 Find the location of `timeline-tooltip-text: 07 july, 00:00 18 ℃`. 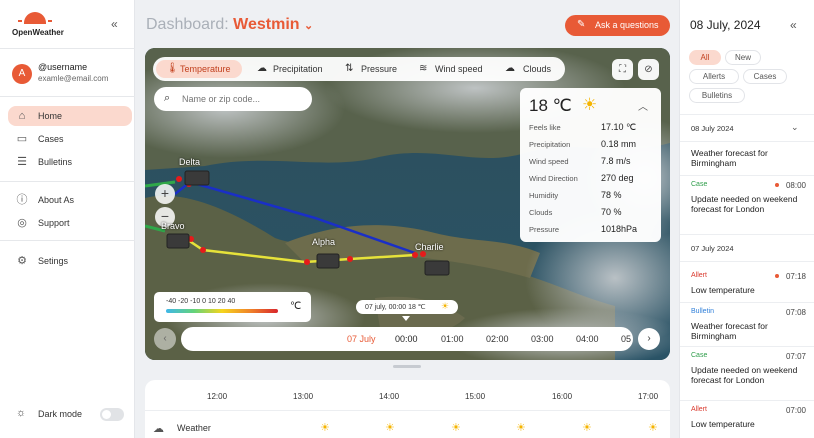

timeline-tooltip-text: 07 july, 00:00 18 ℃ is located at coordinates (395, 307).